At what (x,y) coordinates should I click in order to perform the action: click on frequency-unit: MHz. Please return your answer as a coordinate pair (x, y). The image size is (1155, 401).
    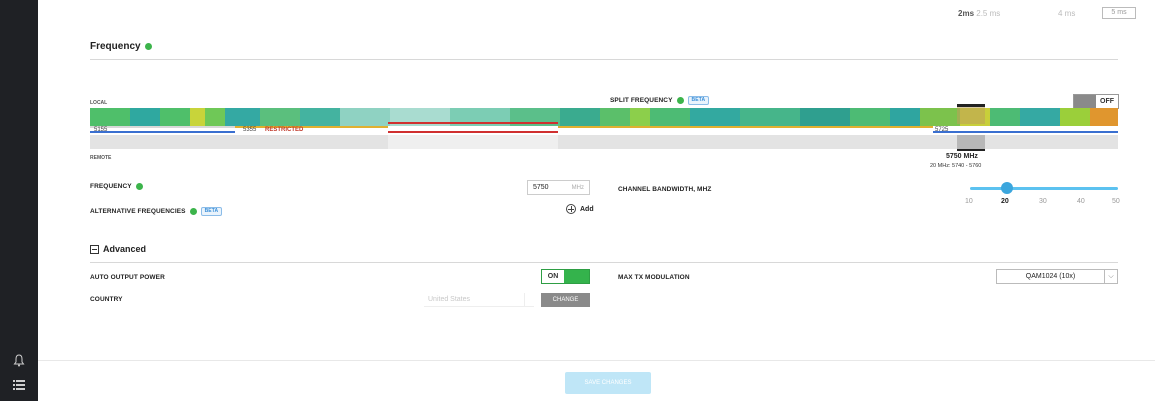
    Looking at the image, I should click on (577, 187).